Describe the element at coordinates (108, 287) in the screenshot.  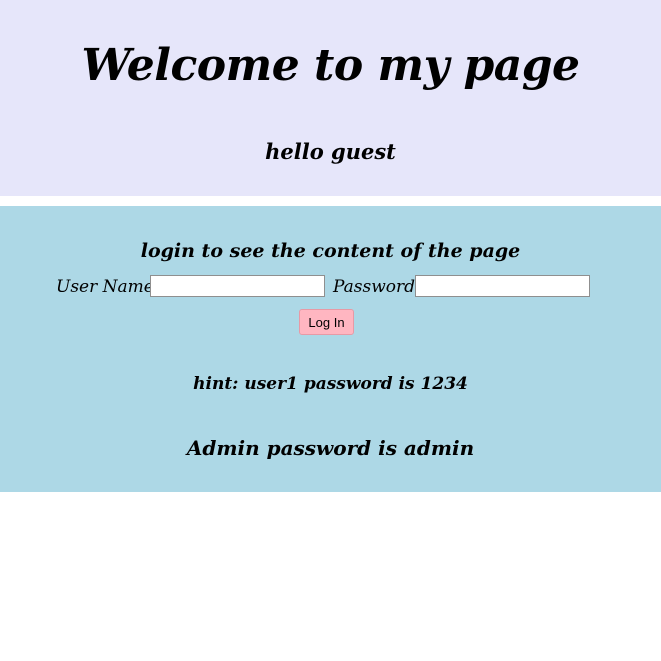
I see `username-label: User Name:` at that location.